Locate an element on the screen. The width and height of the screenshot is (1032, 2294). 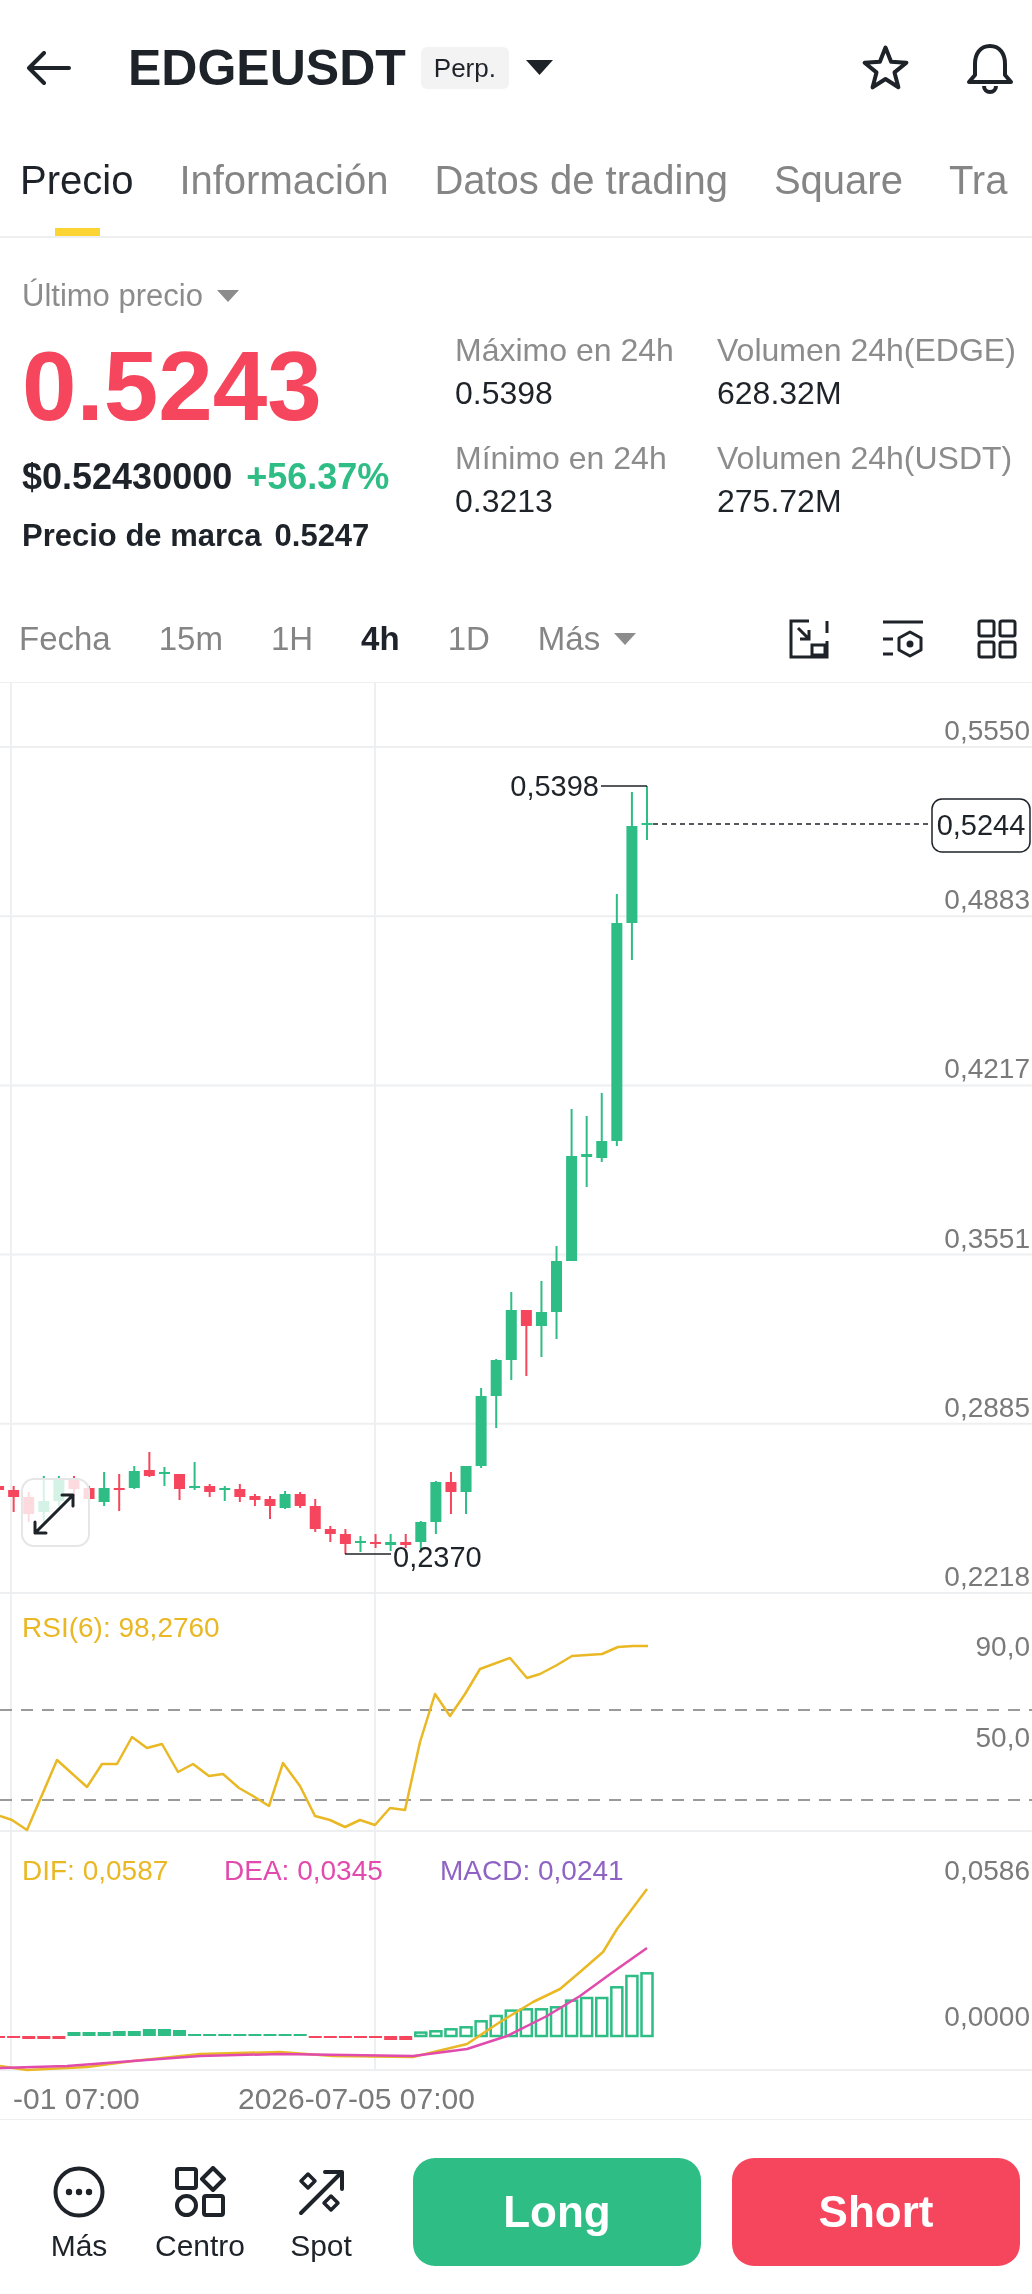
tab: Precio is located at coordinates (77, 185).